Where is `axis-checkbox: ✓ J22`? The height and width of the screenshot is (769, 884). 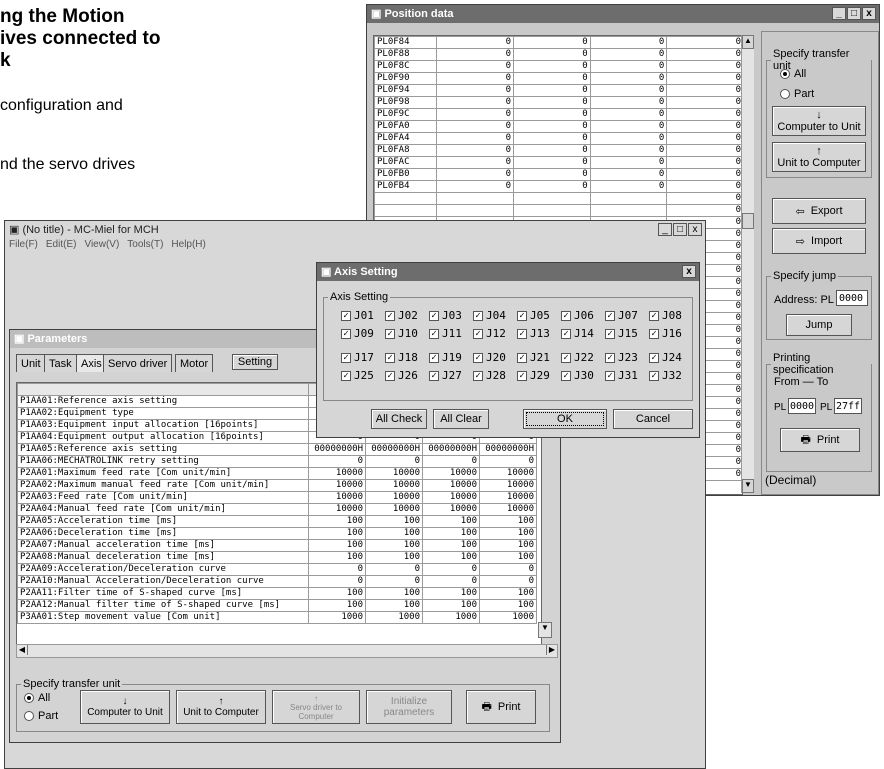 axis-checkbox: ✓ J22 is located at coordinates (577, 357).